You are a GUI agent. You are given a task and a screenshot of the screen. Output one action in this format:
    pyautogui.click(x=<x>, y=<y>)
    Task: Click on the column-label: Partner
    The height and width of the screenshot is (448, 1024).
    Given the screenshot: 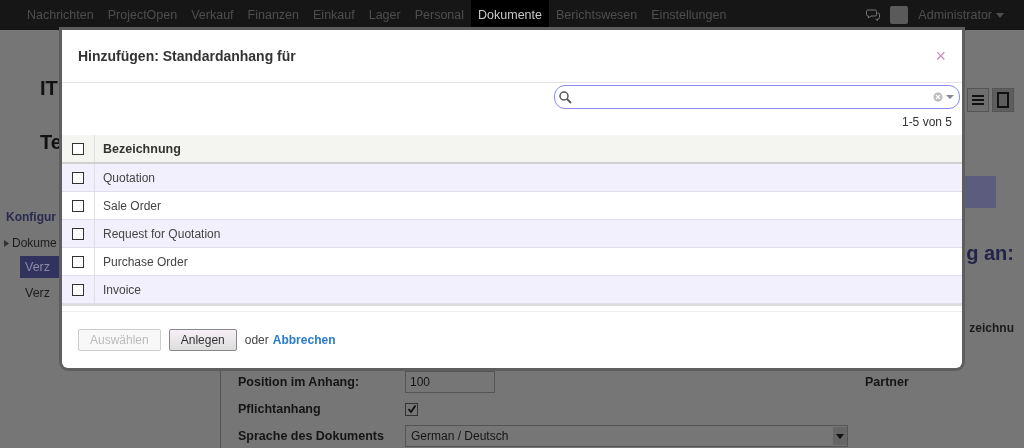 What is the action you would take?
    pyautogui.click(x=887, y=382)
    